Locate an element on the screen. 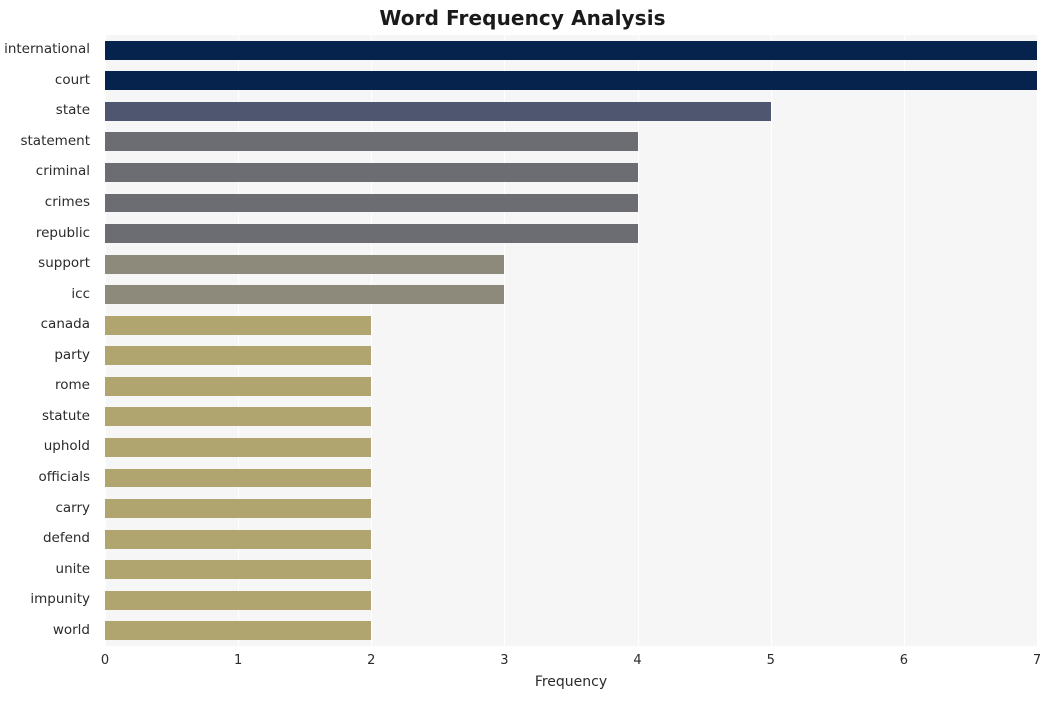 Image resolution: width=1045 pixels, height=701 pixels. y-tick-world: world is located at coordinates (71, 629).